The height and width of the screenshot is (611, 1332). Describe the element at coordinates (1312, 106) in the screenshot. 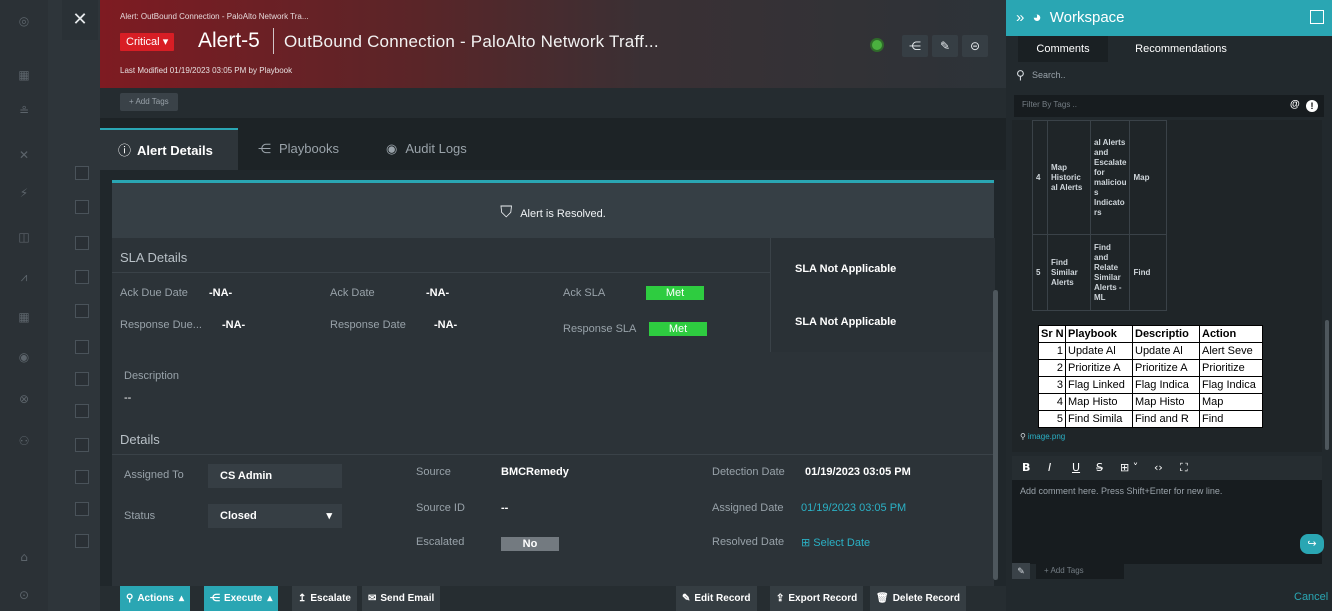

I see `alert-icon: !` at that location.